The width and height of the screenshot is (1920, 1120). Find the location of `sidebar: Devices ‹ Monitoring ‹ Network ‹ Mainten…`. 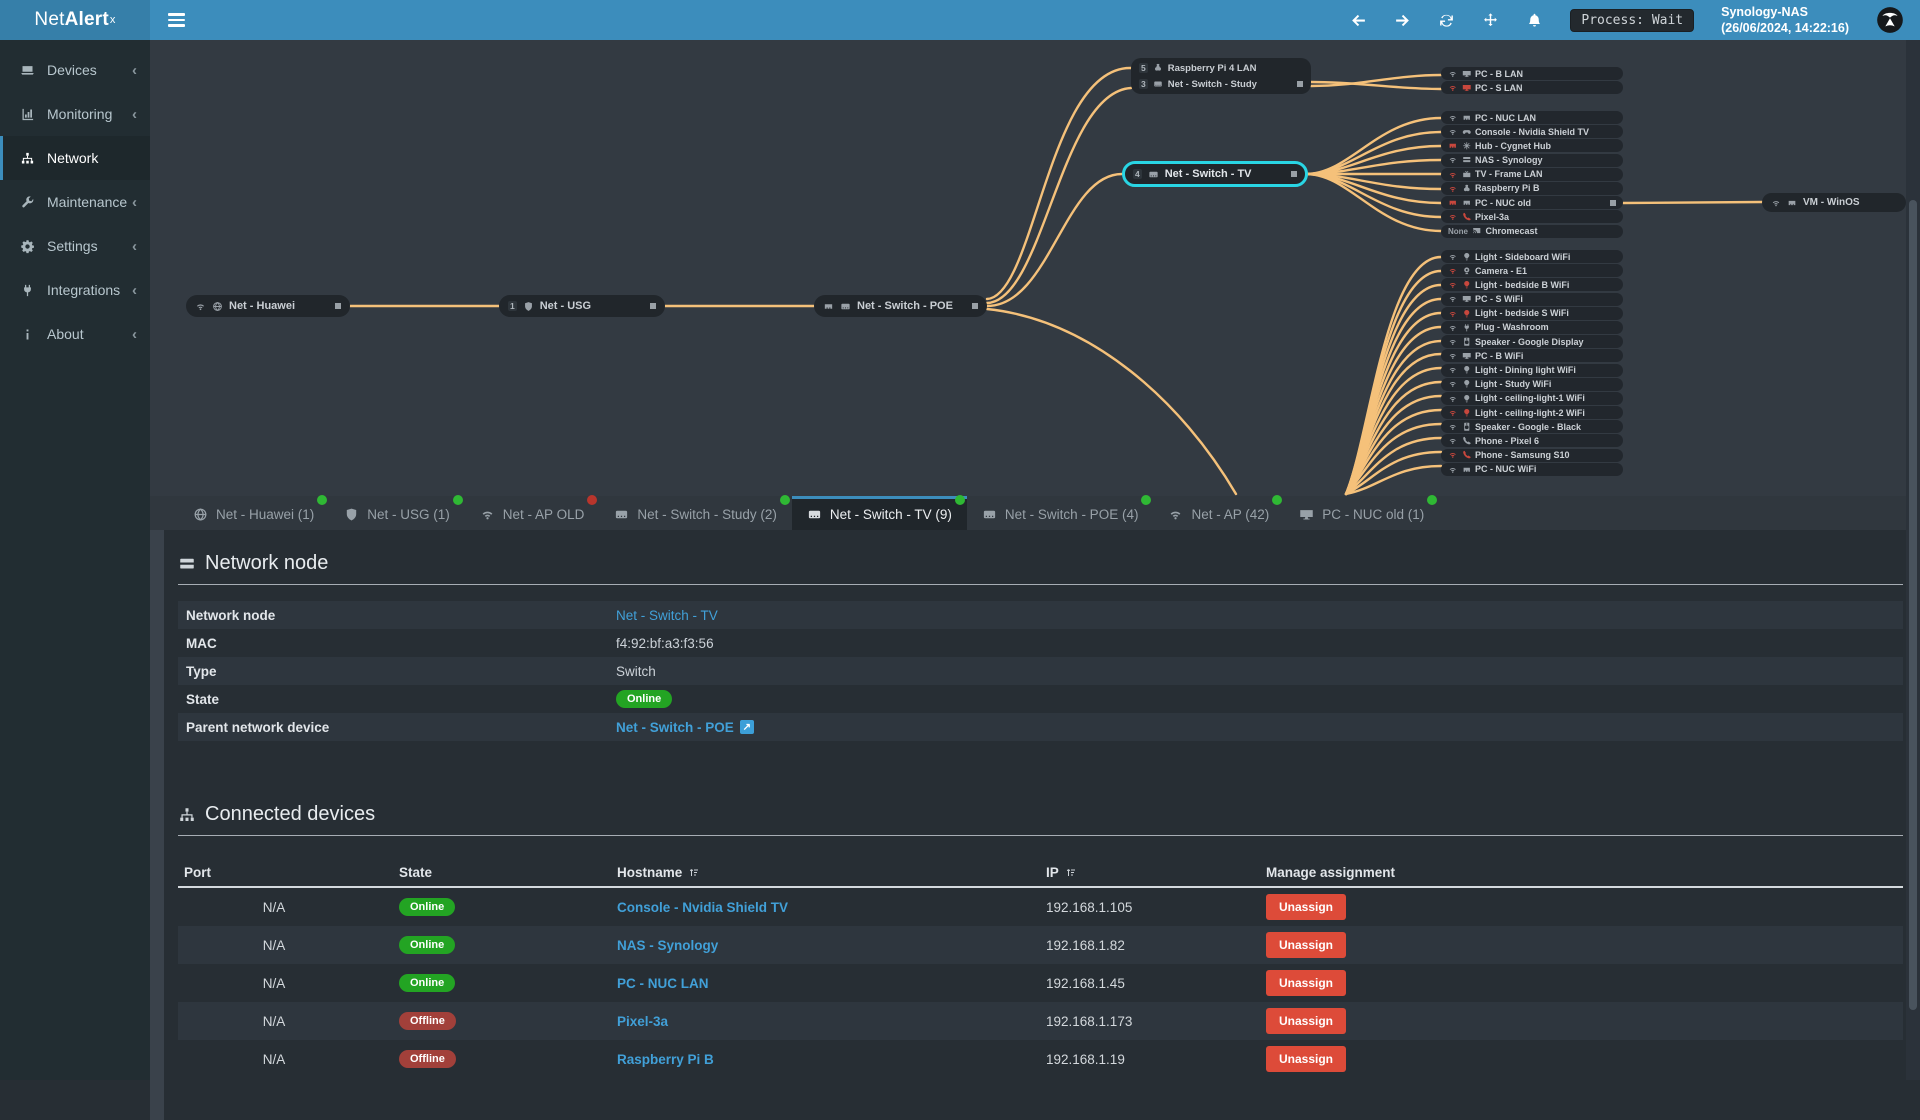

sidebar: Devices ‹ Monitoring ‹ Network ‹ Mainten… is located at coordinates (75, 560).